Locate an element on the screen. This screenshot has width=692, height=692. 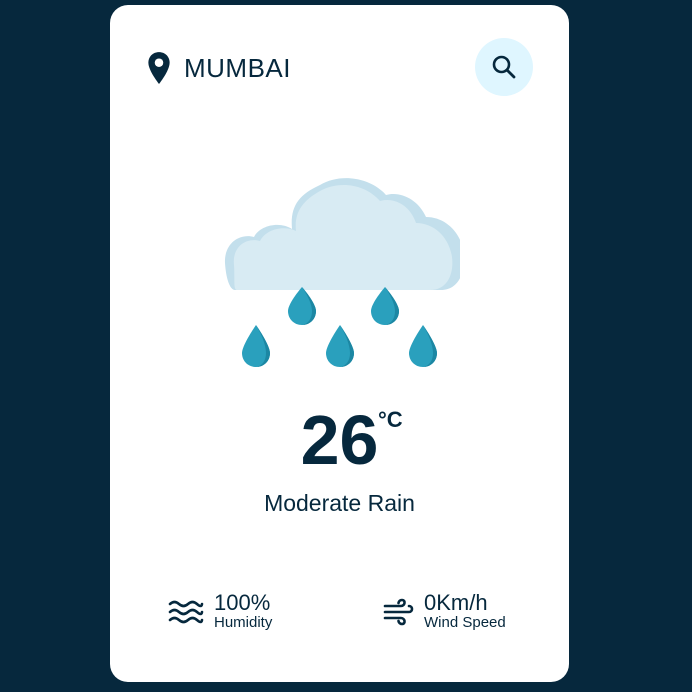
humidity-stat: 100% Humidity is located at coordinates (220, 611).